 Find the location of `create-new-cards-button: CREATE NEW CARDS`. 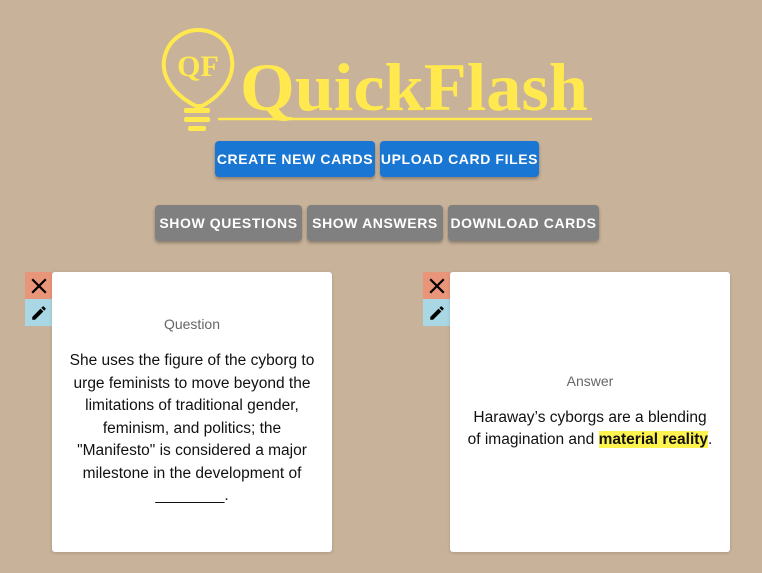

create-new-cards-button: CREATE NEW CARDS is located at coordinates (295, 159).